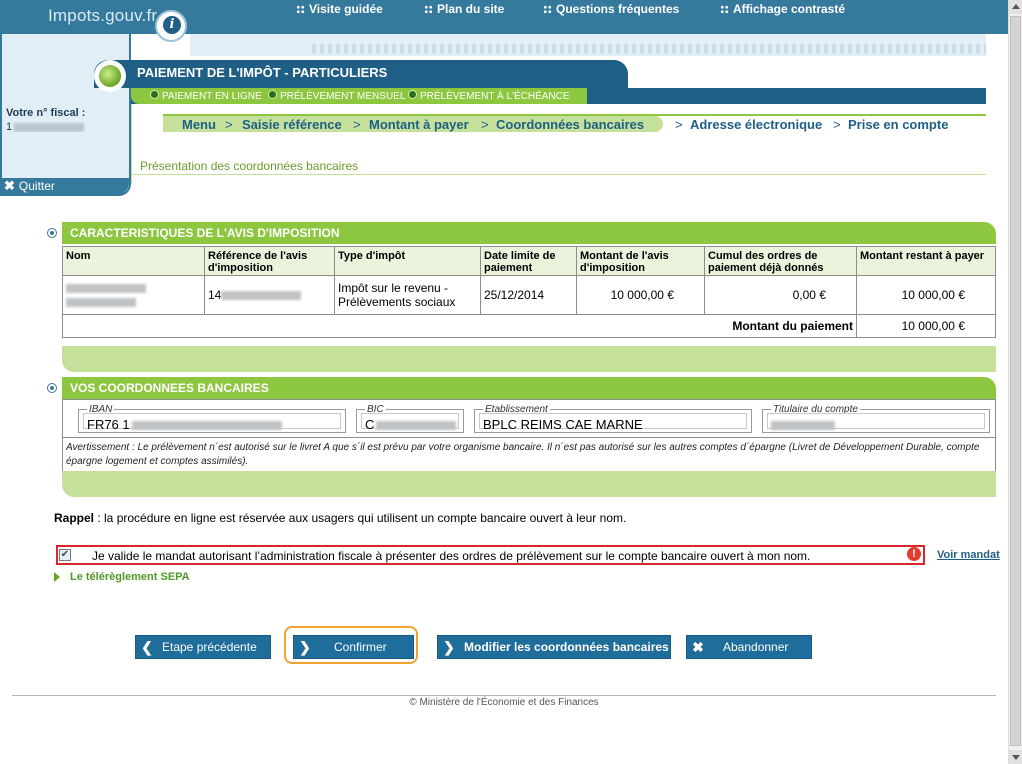 Image resolution: width=1022 pixels, height=764 pixels. I want to click on chevron-left-icon: ❮, so click(147, 647).